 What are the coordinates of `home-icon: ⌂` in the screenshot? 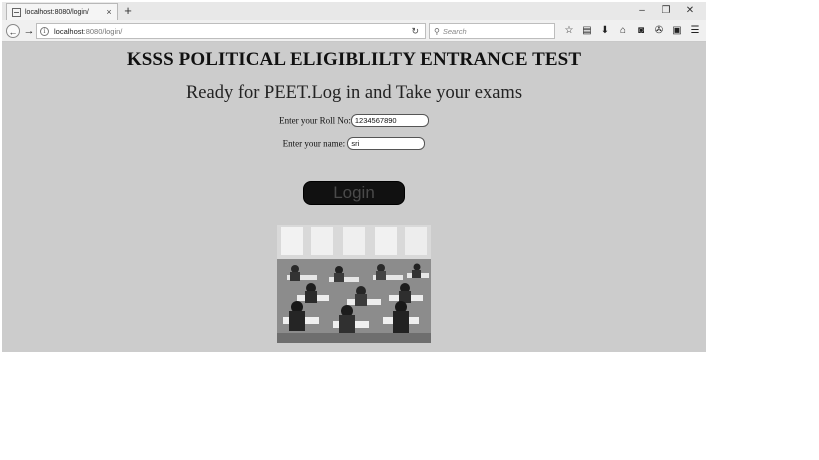 It's located at (623, 31).